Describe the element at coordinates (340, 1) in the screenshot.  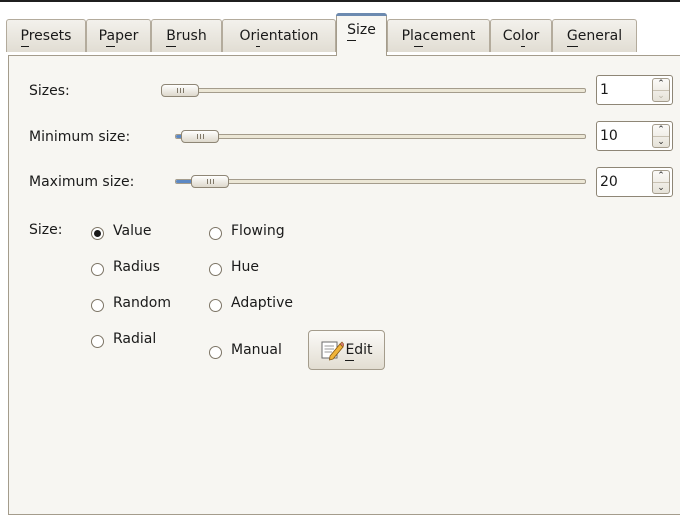
I see `window-top-border` at that location.